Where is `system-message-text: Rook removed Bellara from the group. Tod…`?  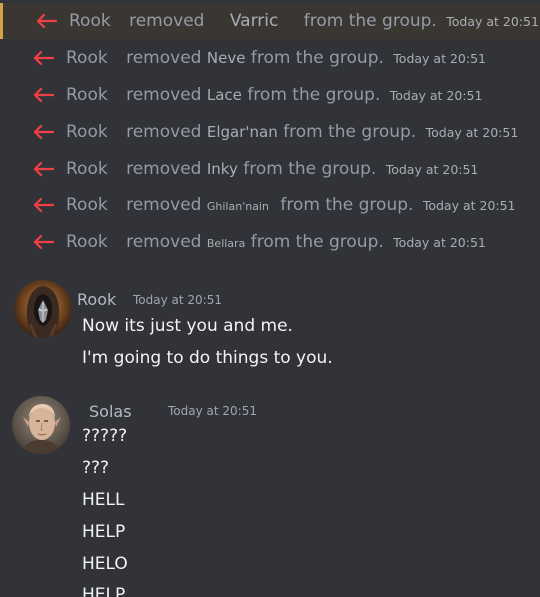
system-message-text: Rook removed Bellara from the group. Tod… is located at coordinates (276, 243).